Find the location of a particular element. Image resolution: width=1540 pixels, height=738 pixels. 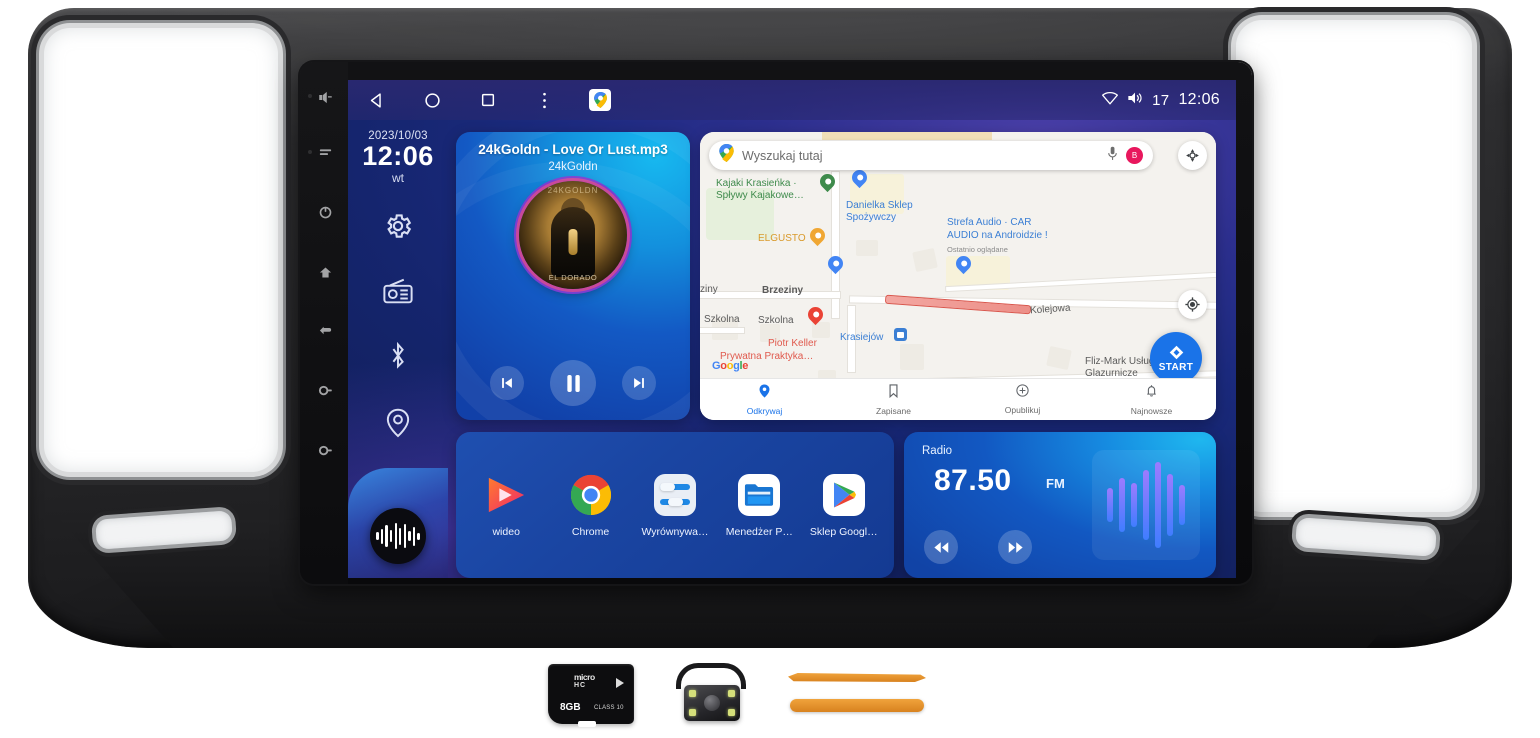

nav-back-button is located at coordinates (376, 100).